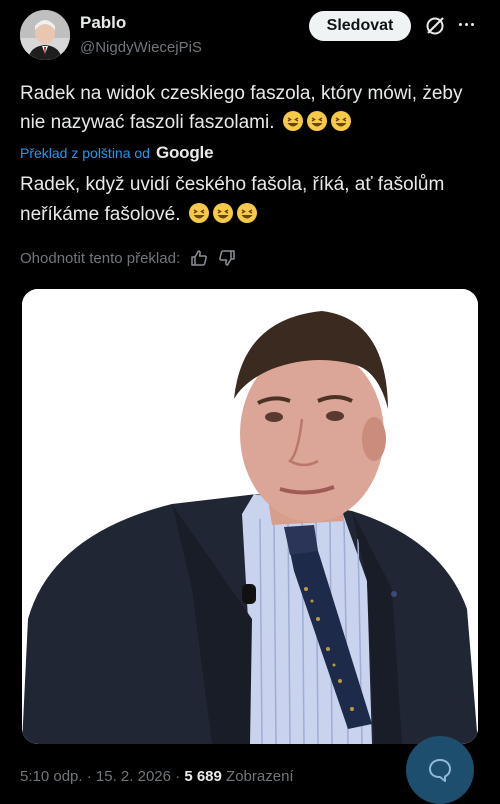 The height and width of the screenshot is (804, 500). Describe the element at coordinates (227, 258) in the screenshot. I see `thumbs-down-icon` at that location.